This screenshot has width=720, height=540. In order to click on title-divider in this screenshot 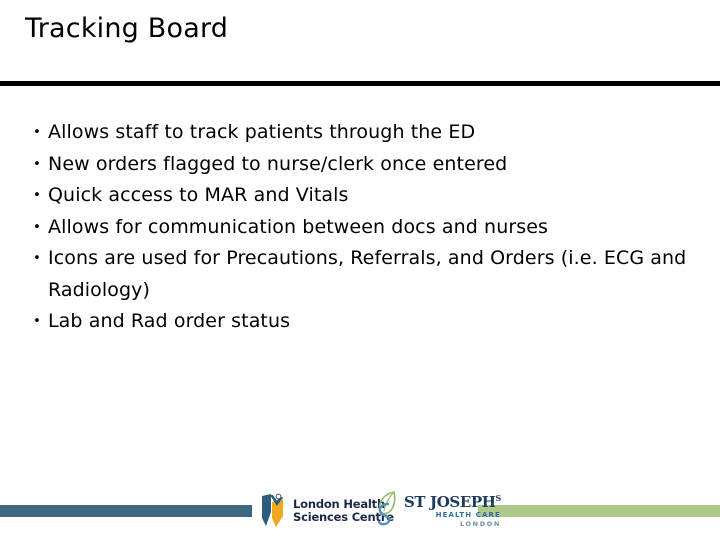, I will do `click(360, 83)`.